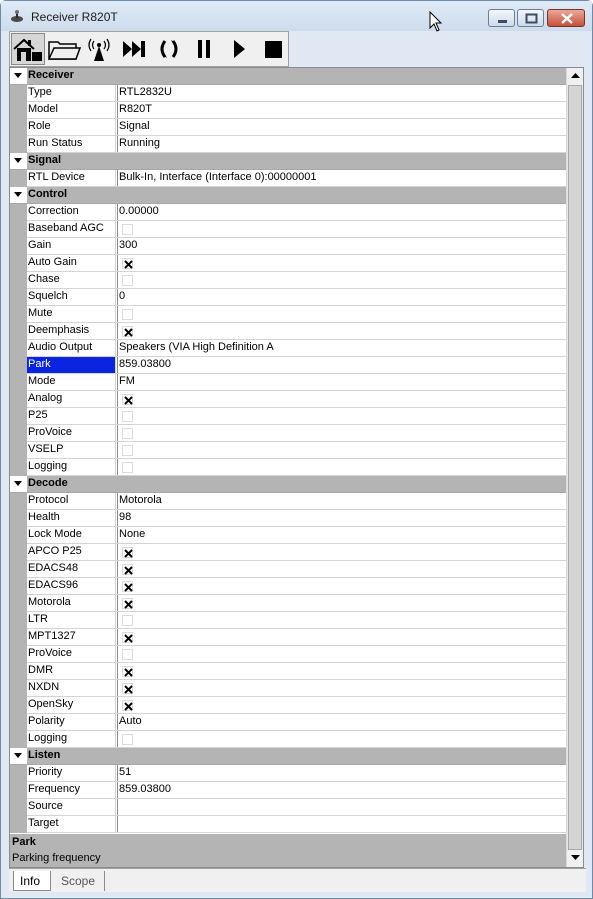 This screenshot has height=899, width=593. I want to click on scroll-thumb, so click(575, 467).